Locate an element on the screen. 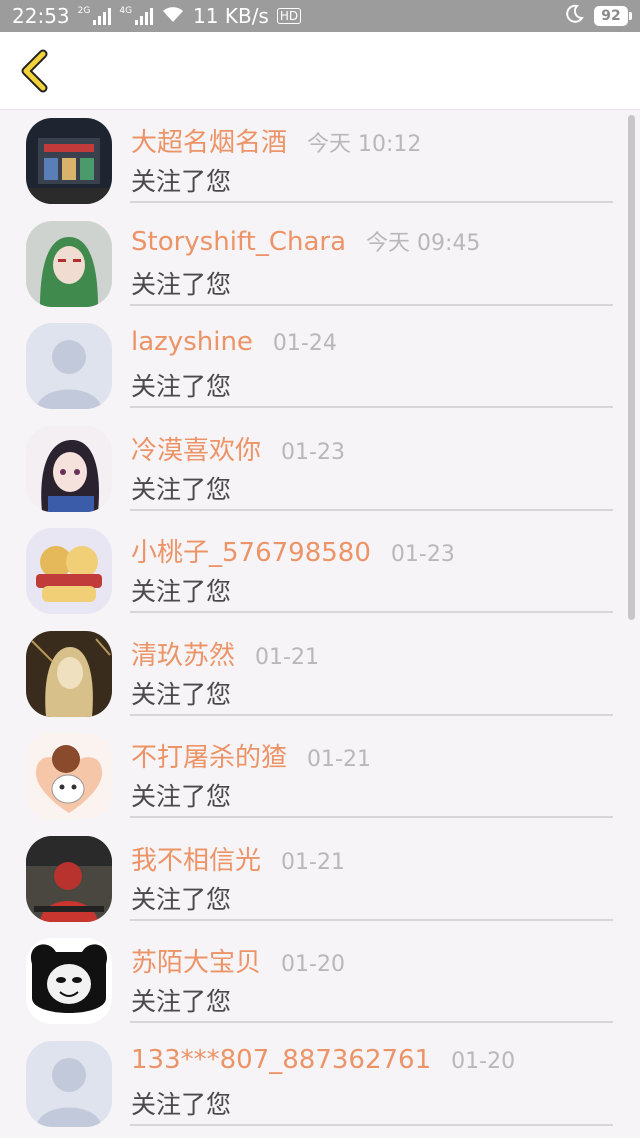  list-item: Storyshift_Chara 今天 09:45 关注了您 is located at coordinates (320, 264).